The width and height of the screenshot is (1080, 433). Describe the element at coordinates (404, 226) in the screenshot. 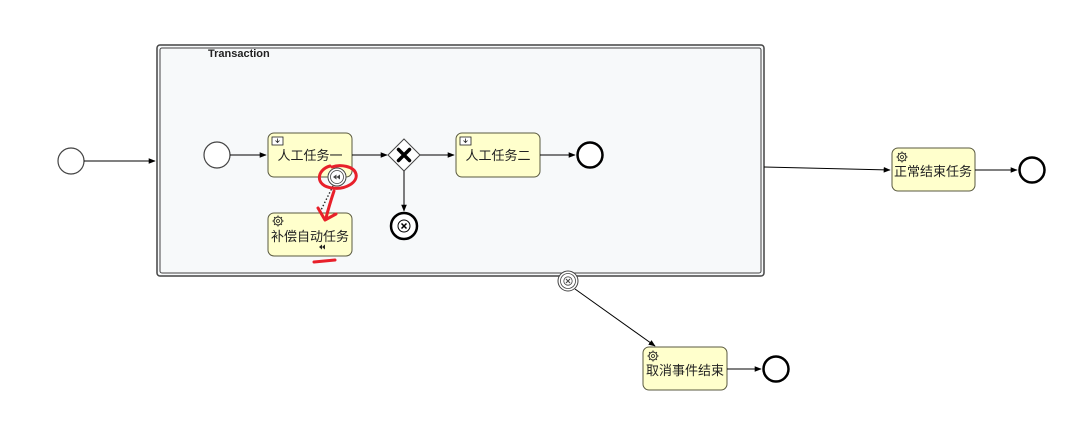

I see `cancel-end-event` at that location.